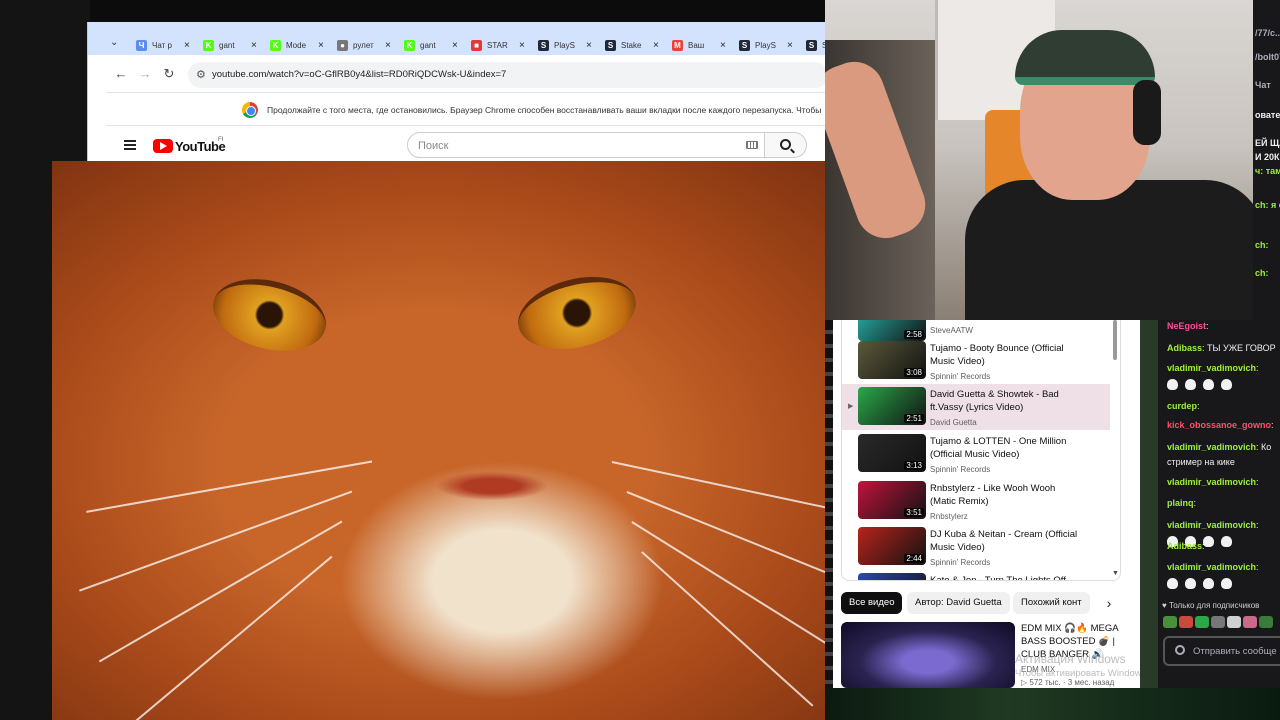 This screenshot has width=1280, height=720. What do you see at coordinates (892, 500) in the screenshot?
I see `playlist-thumbnail: 3:51` at bounding box center [892, 500].